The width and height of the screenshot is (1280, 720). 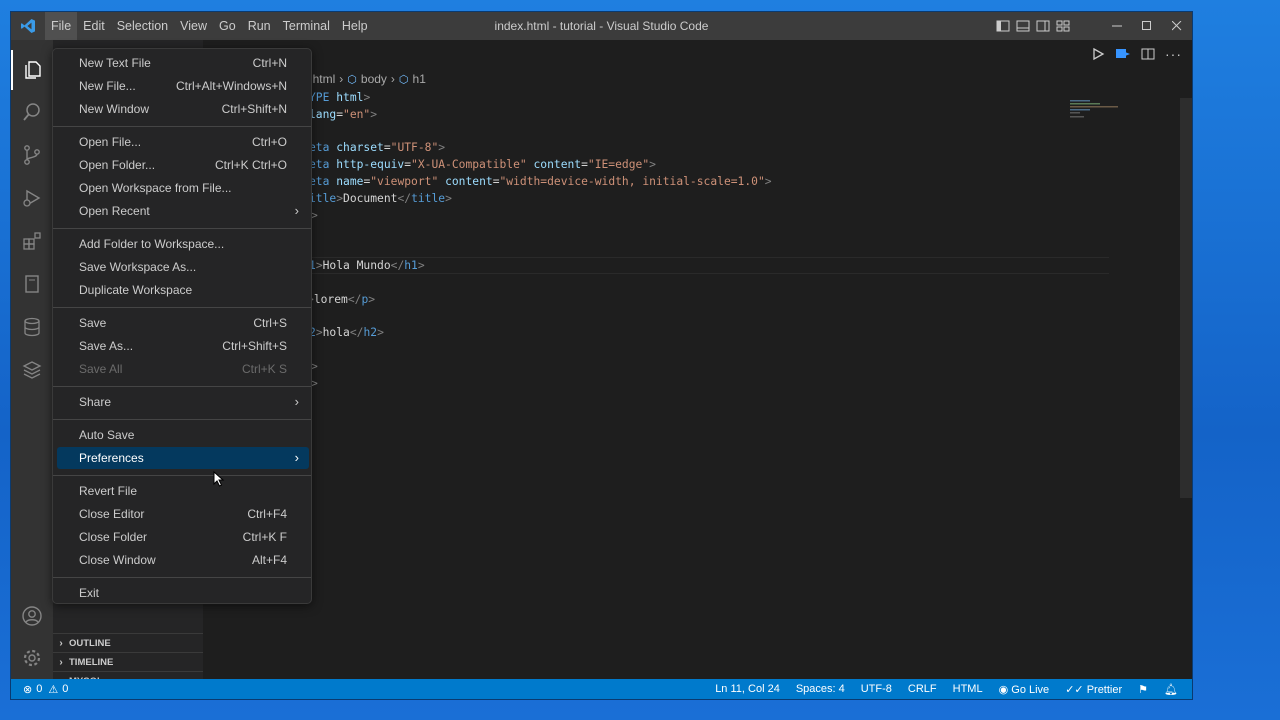 What do you see at coordinates (32, 327) in the screenshot?
I see `database-icon` at bounding box center [32, 327].